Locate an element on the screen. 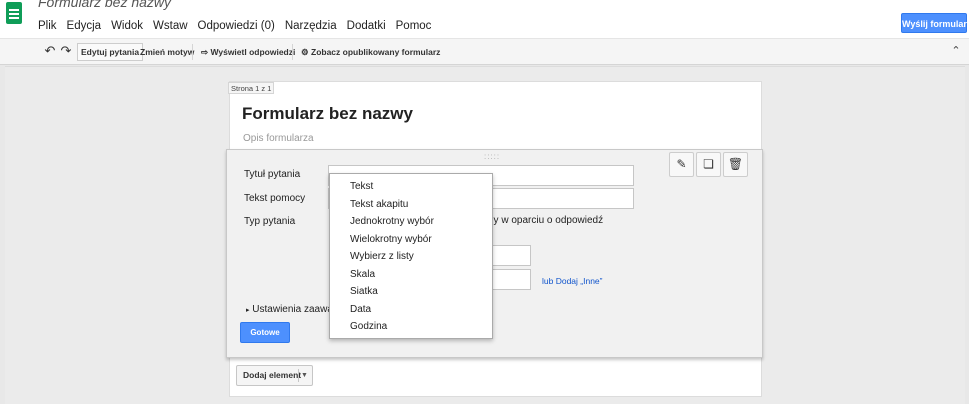  add-element-button: Dodaj element ▼ is located at coordinates (274, 375).